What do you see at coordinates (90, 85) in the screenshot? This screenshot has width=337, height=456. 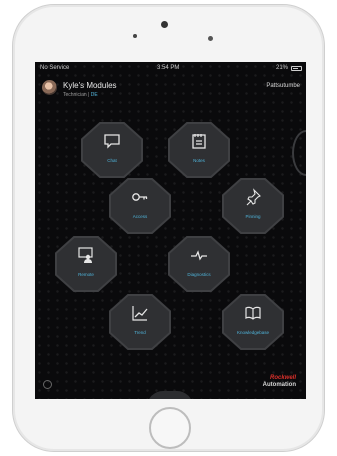 I see `user-name: Kyle's Modules` at bounding box center [90, 85].